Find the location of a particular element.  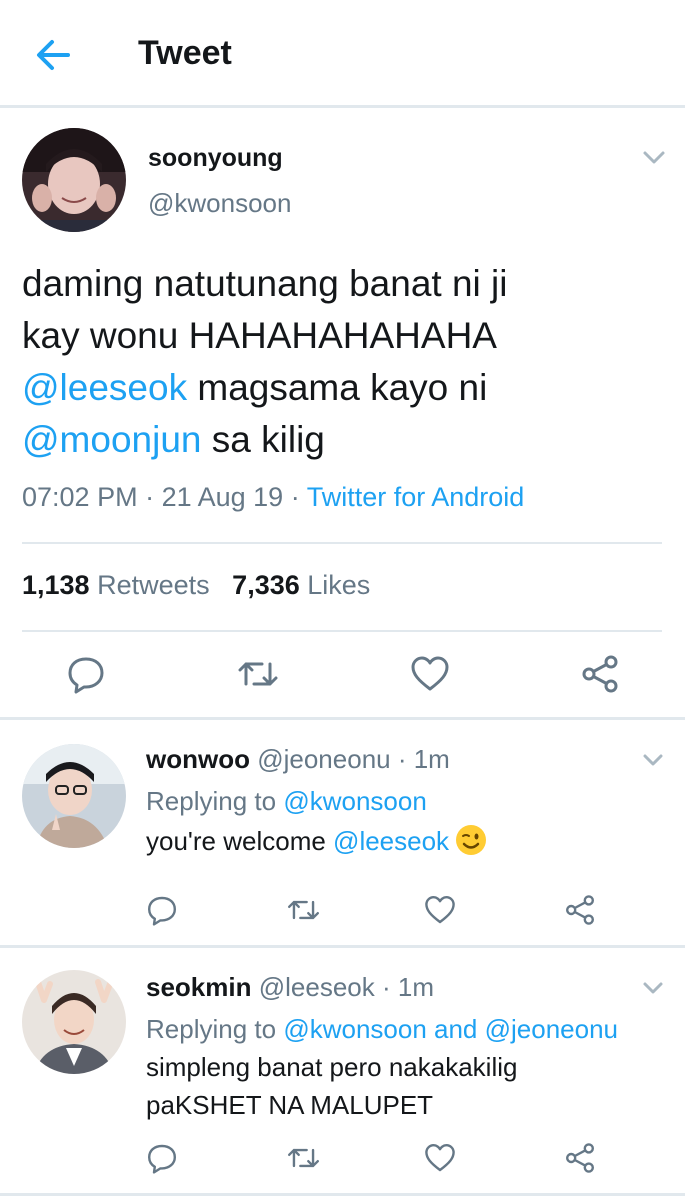

back-button is located at coordinates (53, 55).